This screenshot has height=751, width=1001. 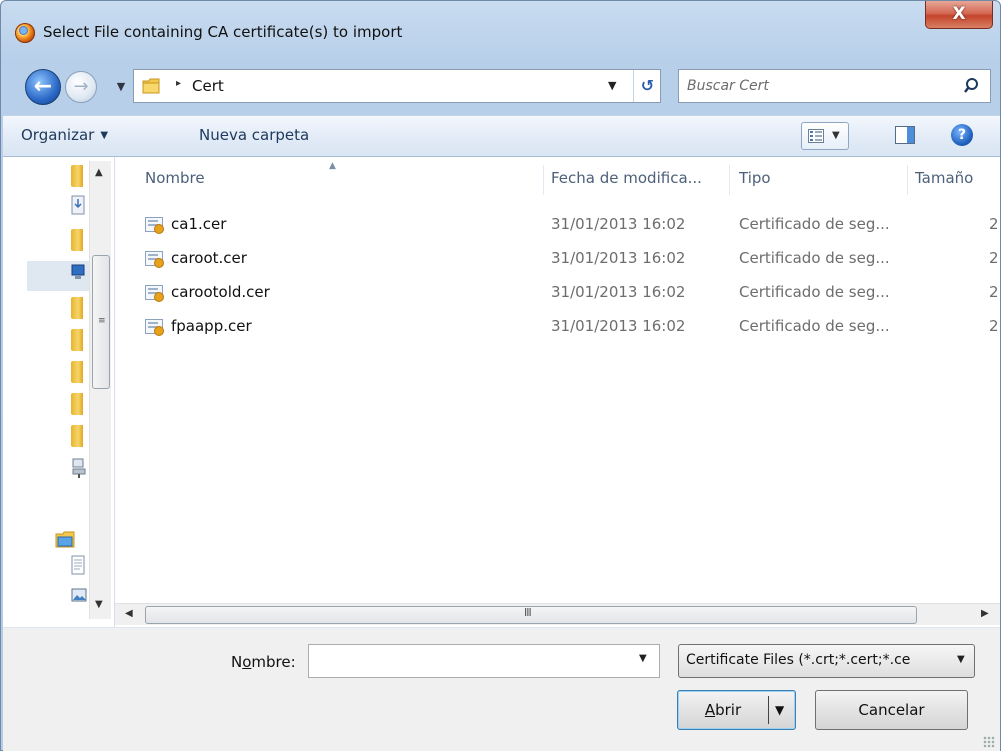 I want to click on address-dropdown-icon: ▼, so click(x=612, y=85).